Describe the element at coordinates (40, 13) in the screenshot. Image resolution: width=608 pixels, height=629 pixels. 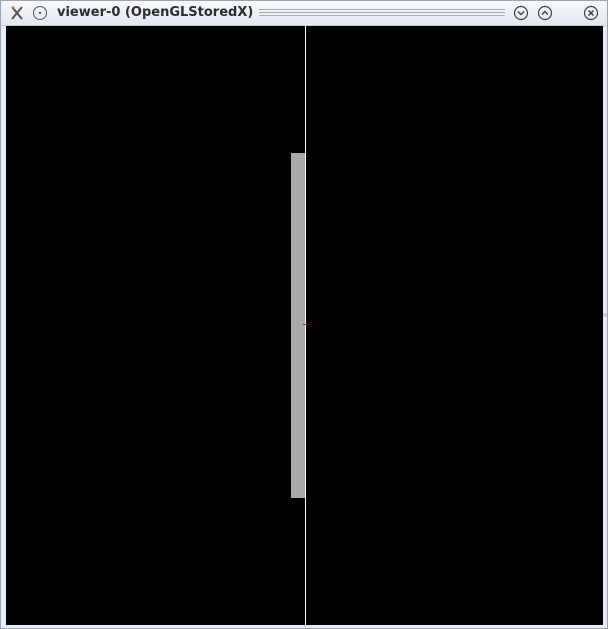
I see `window-menu-icon` at that location.